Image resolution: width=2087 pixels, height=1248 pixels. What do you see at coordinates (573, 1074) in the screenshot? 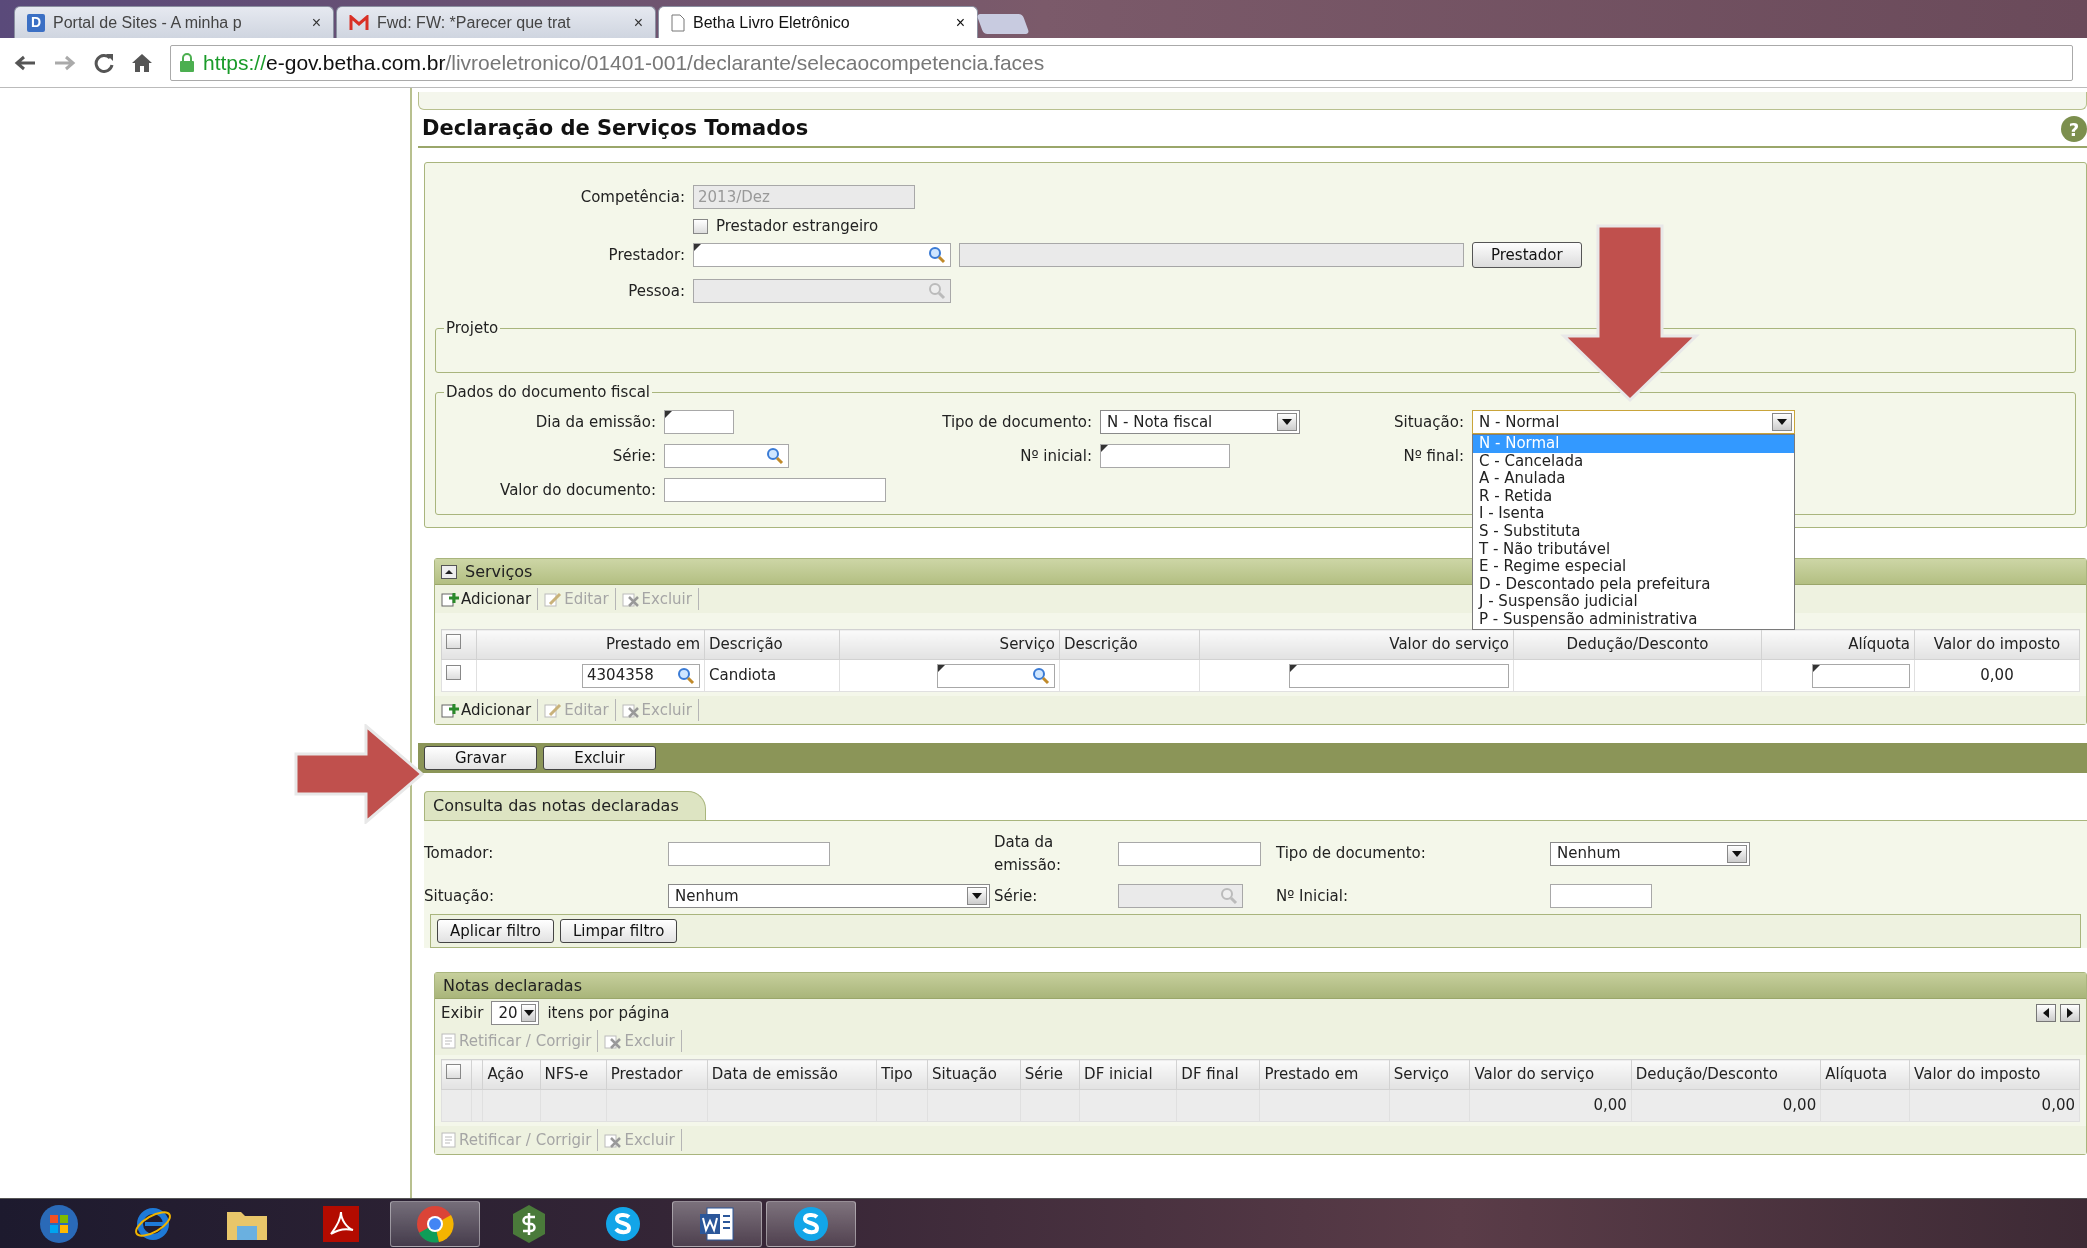
I see `column-header: NFS-e` at bounding box center [573, 1074].